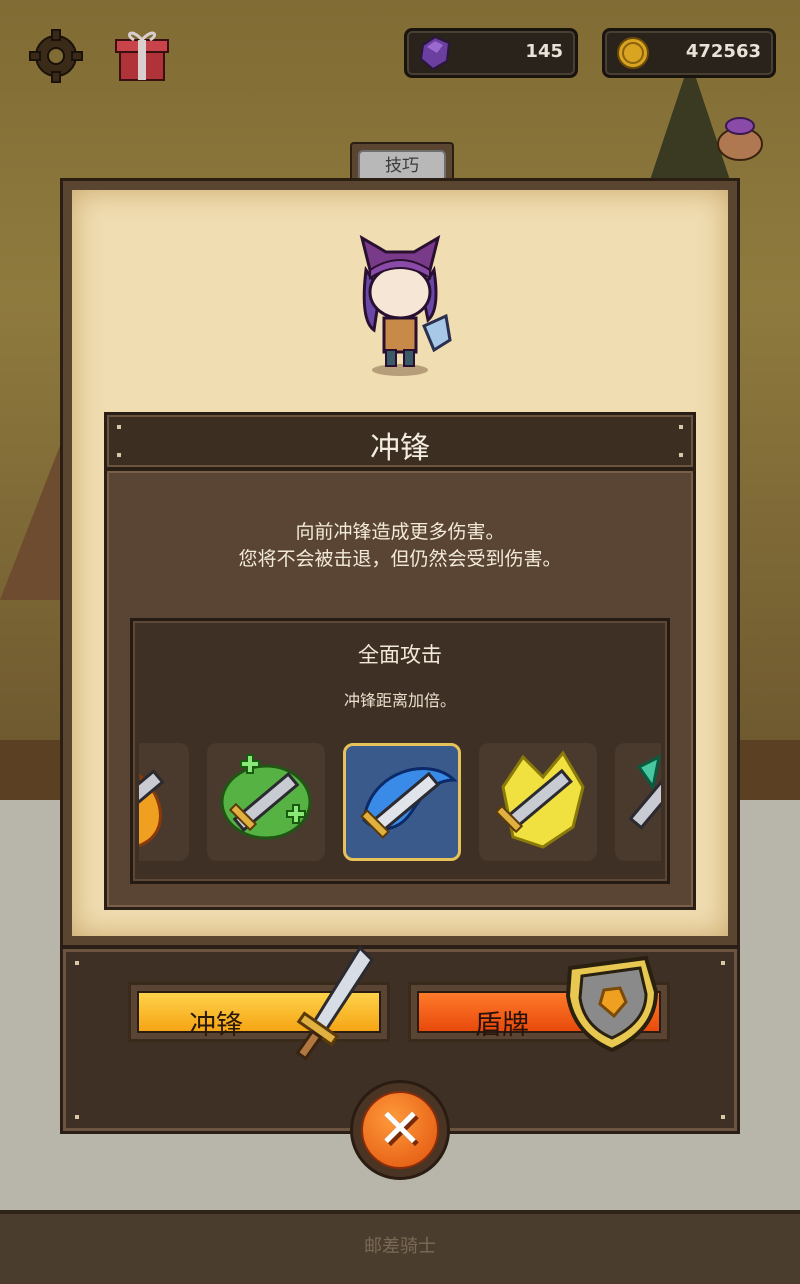 This screenshot has width=800, height=1284. I want to click on close-x-glyph: ✕, so click(400, 1128).